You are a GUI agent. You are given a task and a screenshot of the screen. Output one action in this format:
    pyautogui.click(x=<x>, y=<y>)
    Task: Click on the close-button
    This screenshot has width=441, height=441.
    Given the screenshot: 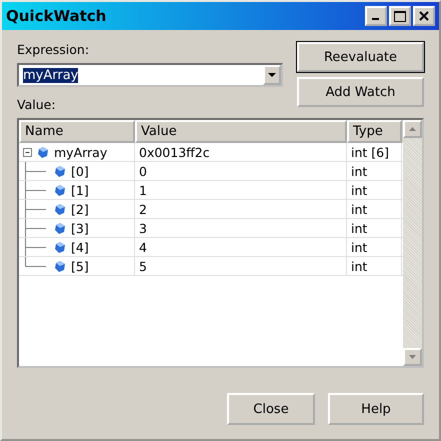 What is the action you would take?
    pyautogui.click(x=424, y=16)
    